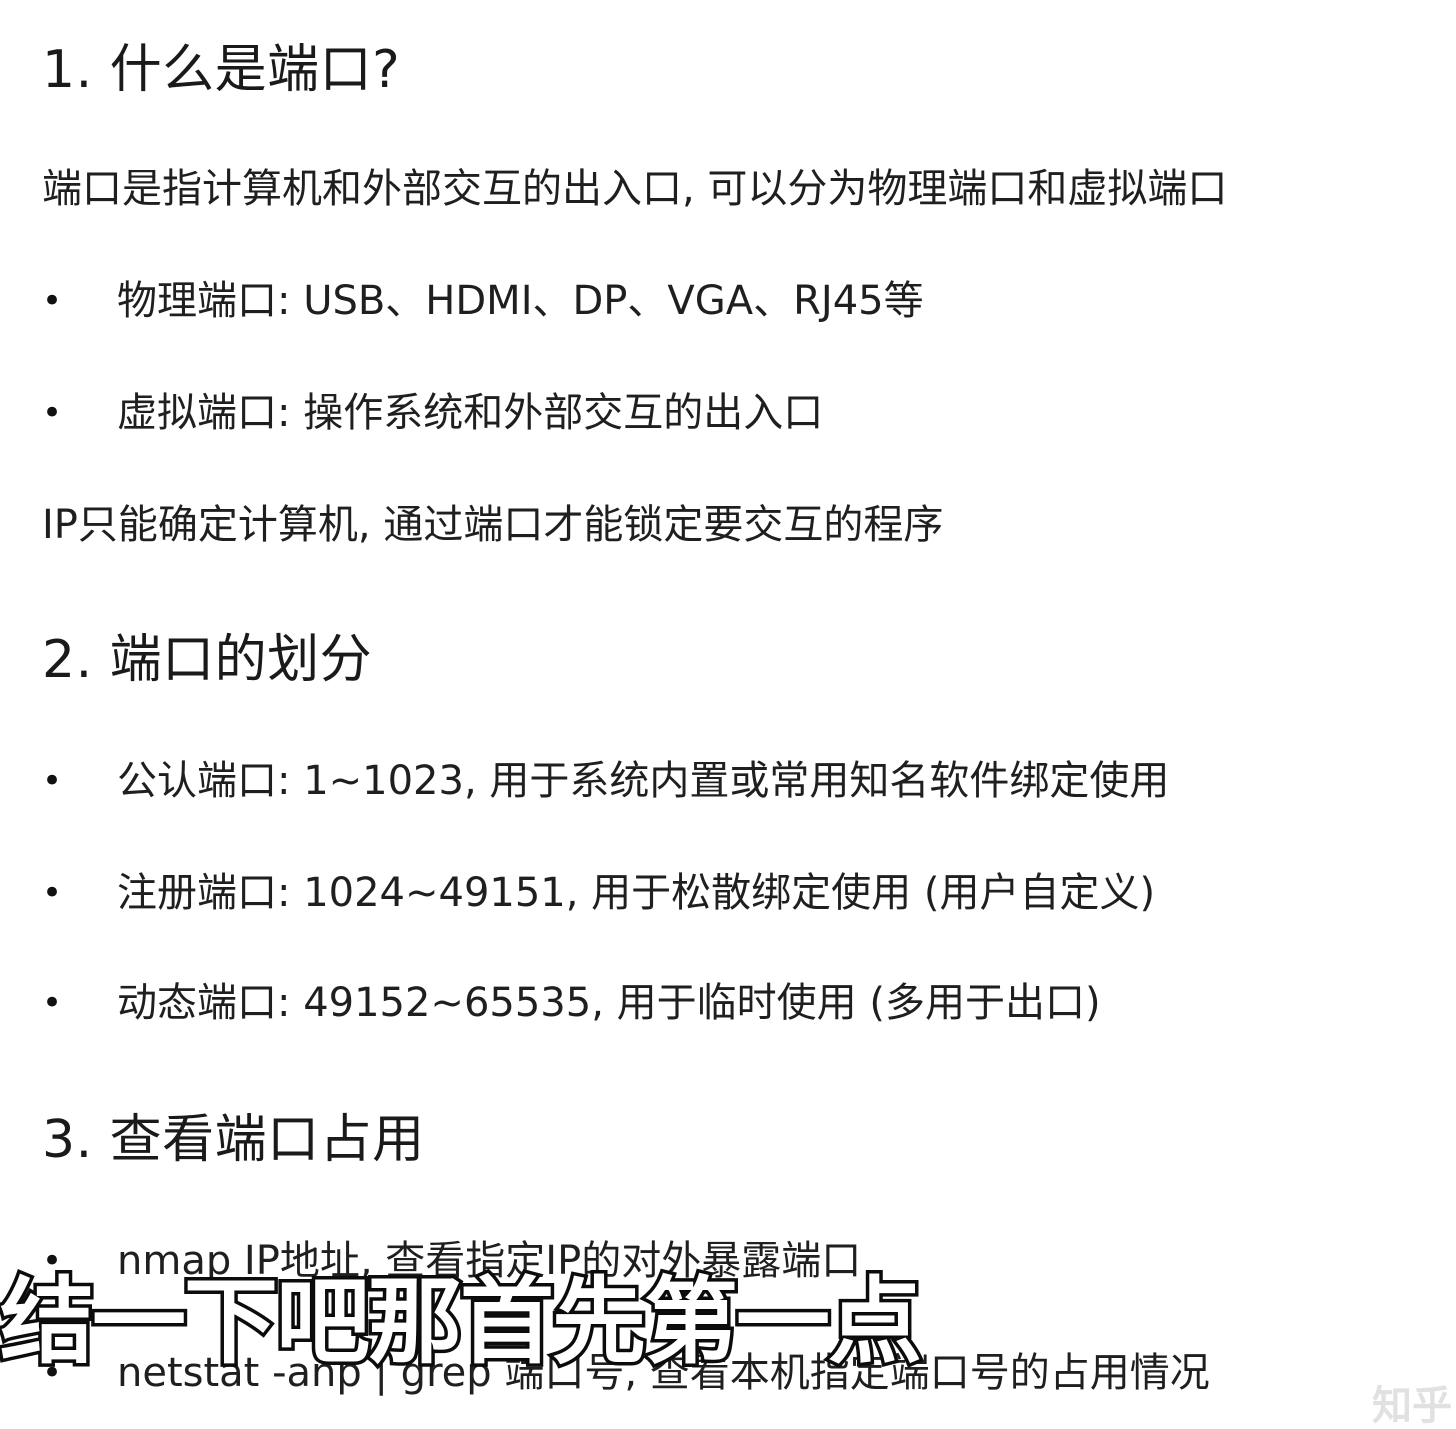 This screenshot has width=1456, height=1429. What do you see at coordinates (636, 893) in the screenshot?
I see `list-item-text: 注册端口: 1024~49151, 用于松散绑定使用 (用户自定义)` at bounding box center [636, 893].